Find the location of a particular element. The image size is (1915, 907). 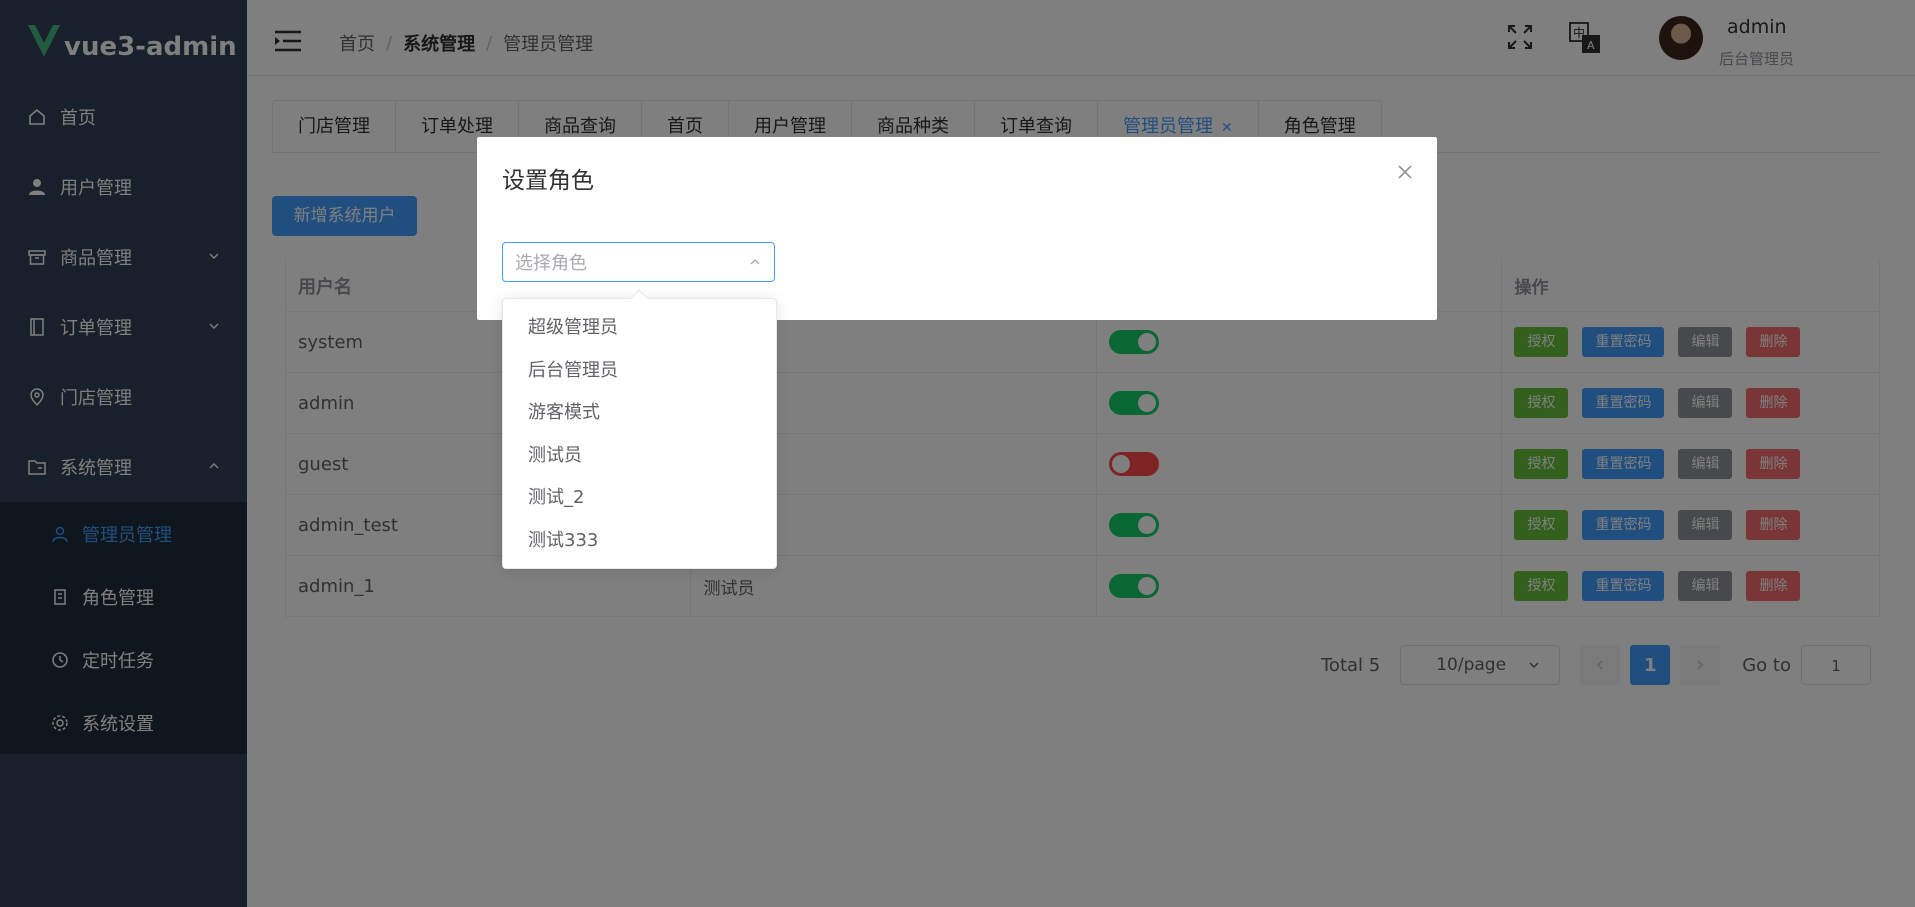

role-option: 超级管理员 is located at coordinates (639, 328).